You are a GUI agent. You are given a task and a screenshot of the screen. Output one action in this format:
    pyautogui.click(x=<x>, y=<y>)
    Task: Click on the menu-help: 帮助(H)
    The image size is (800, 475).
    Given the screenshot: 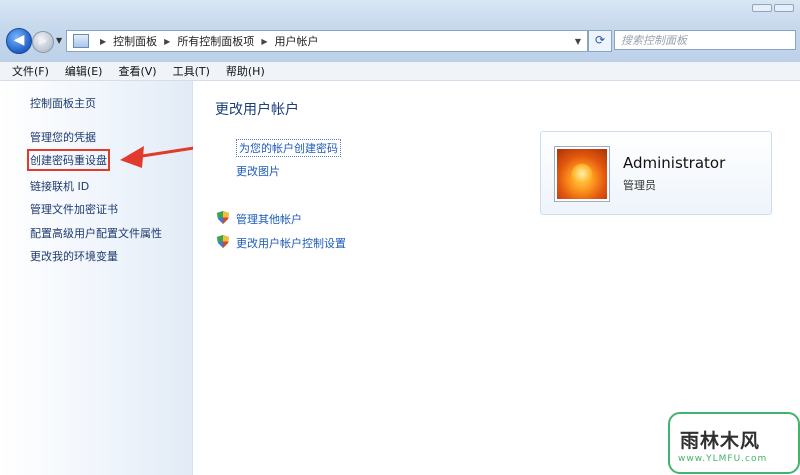 What is the action you would take?
    pyautogui.click(x=245, y=71)
    